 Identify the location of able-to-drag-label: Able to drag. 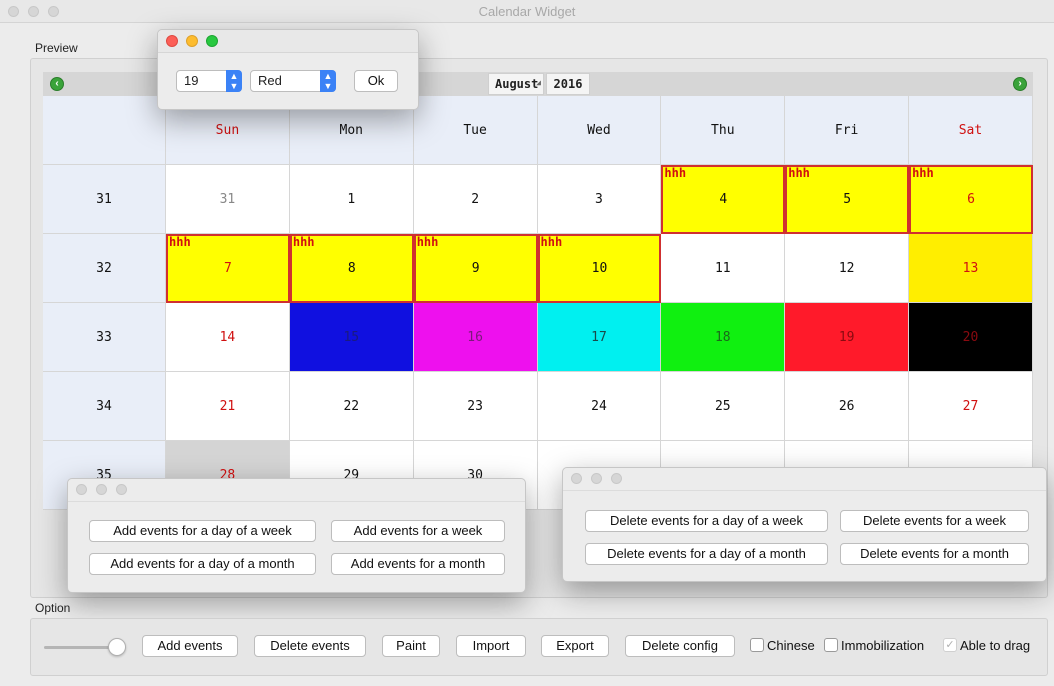
(995, 645).